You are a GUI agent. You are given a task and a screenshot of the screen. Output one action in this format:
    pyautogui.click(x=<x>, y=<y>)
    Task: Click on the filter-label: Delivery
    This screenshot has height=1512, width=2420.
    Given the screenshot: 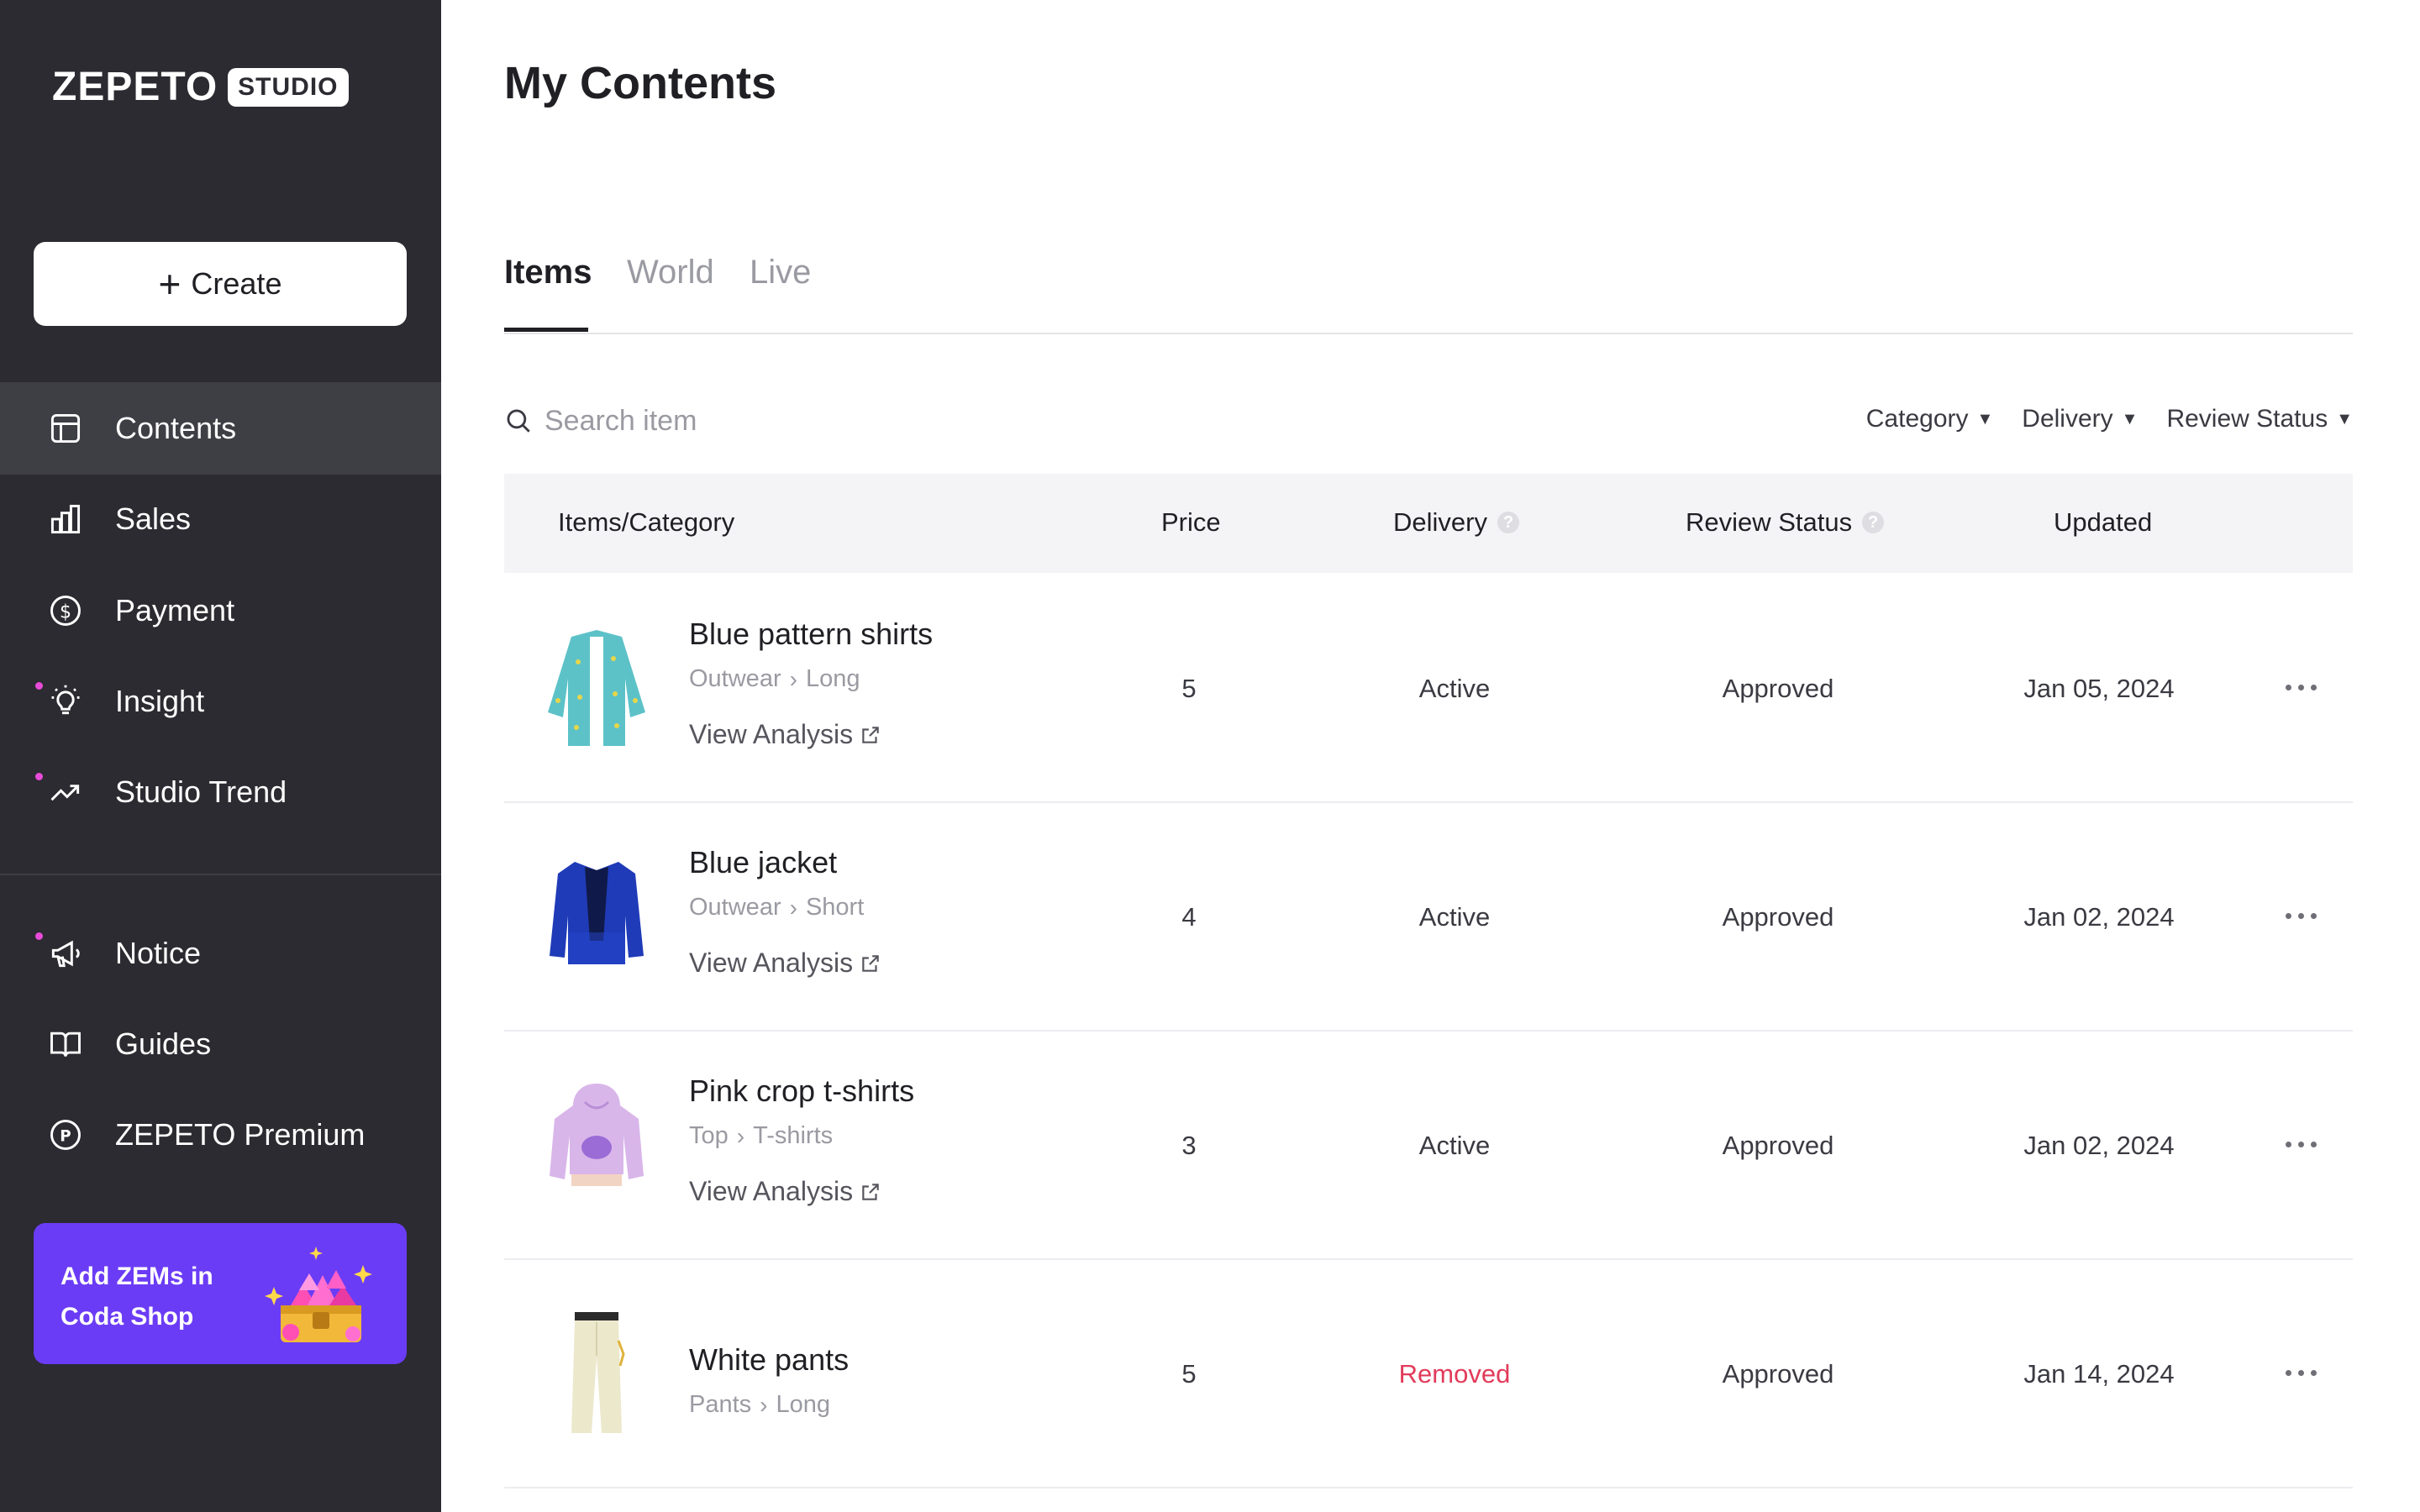 What is the action you would take?
    pyautogui.click(x=2067, y=419)
    